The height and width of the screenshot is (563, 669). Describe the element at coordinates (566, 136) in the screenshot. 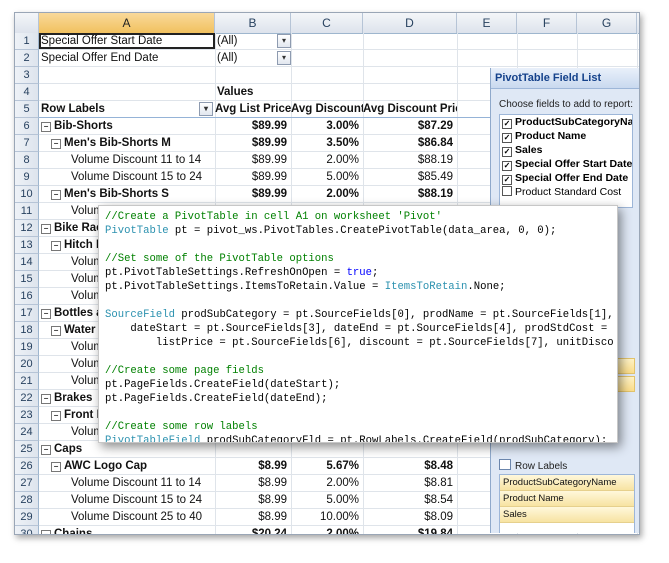

I see `field-item: ✓ Product Name` at that location.